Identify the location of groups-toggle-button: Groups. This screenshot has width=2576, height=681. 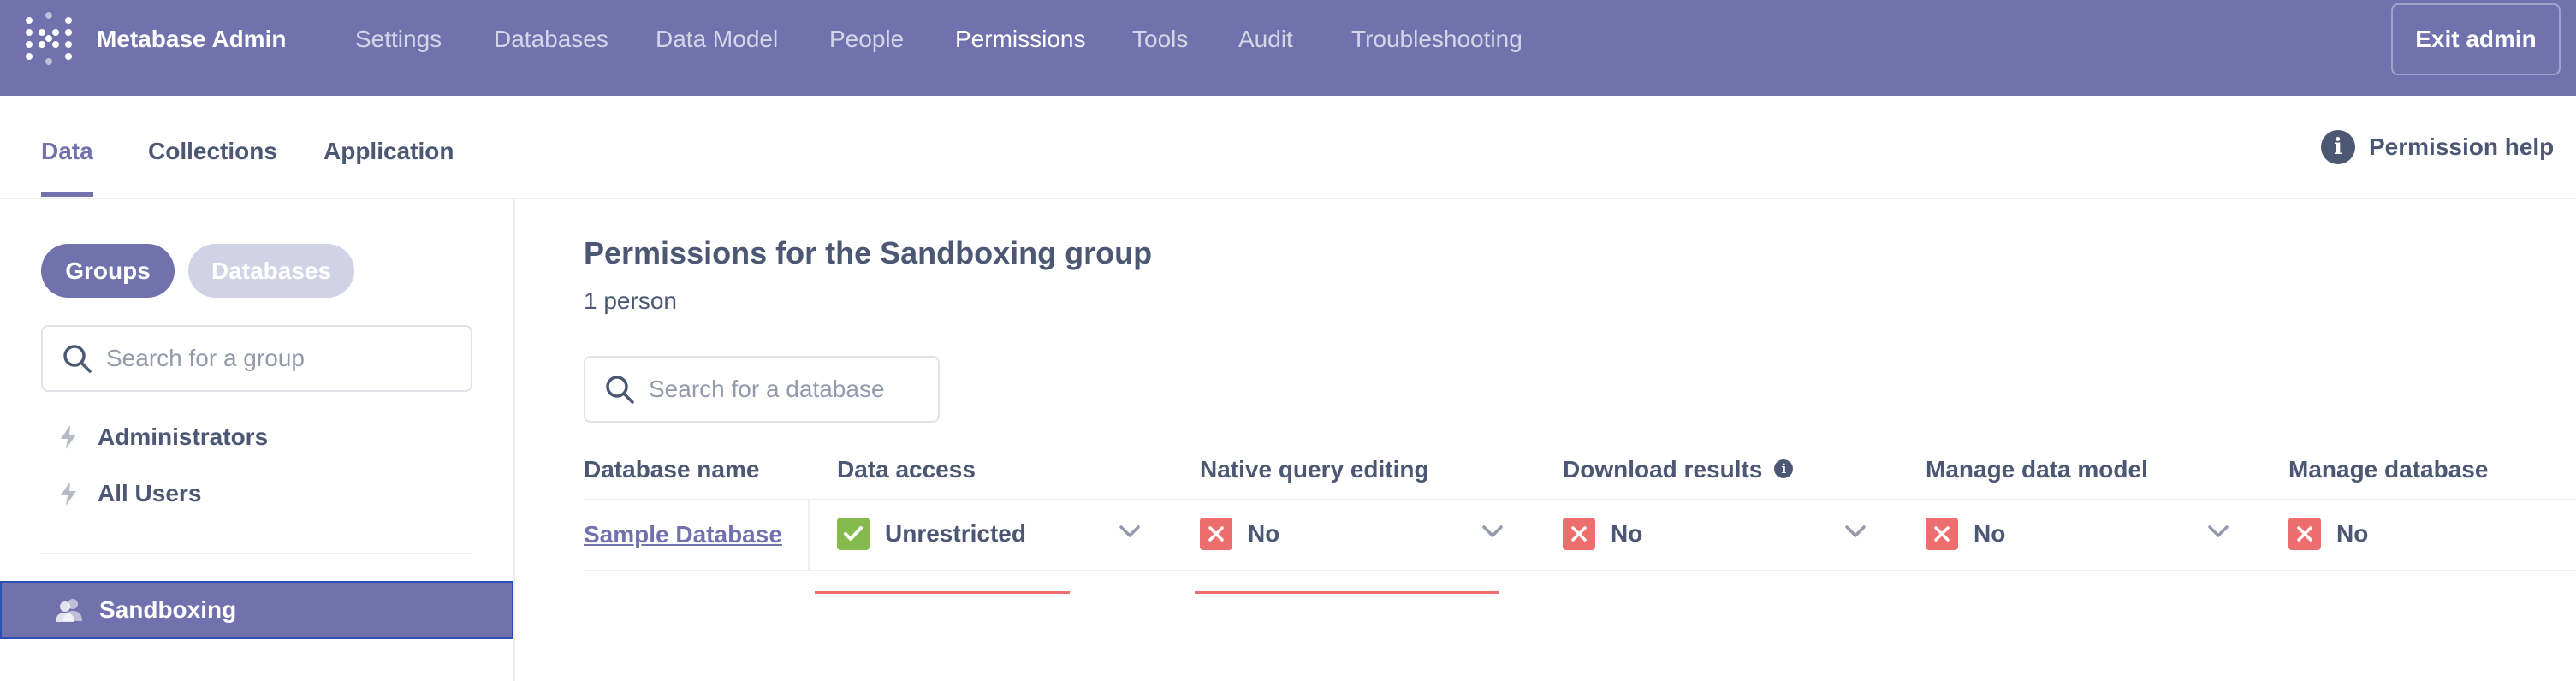
(108, 271).